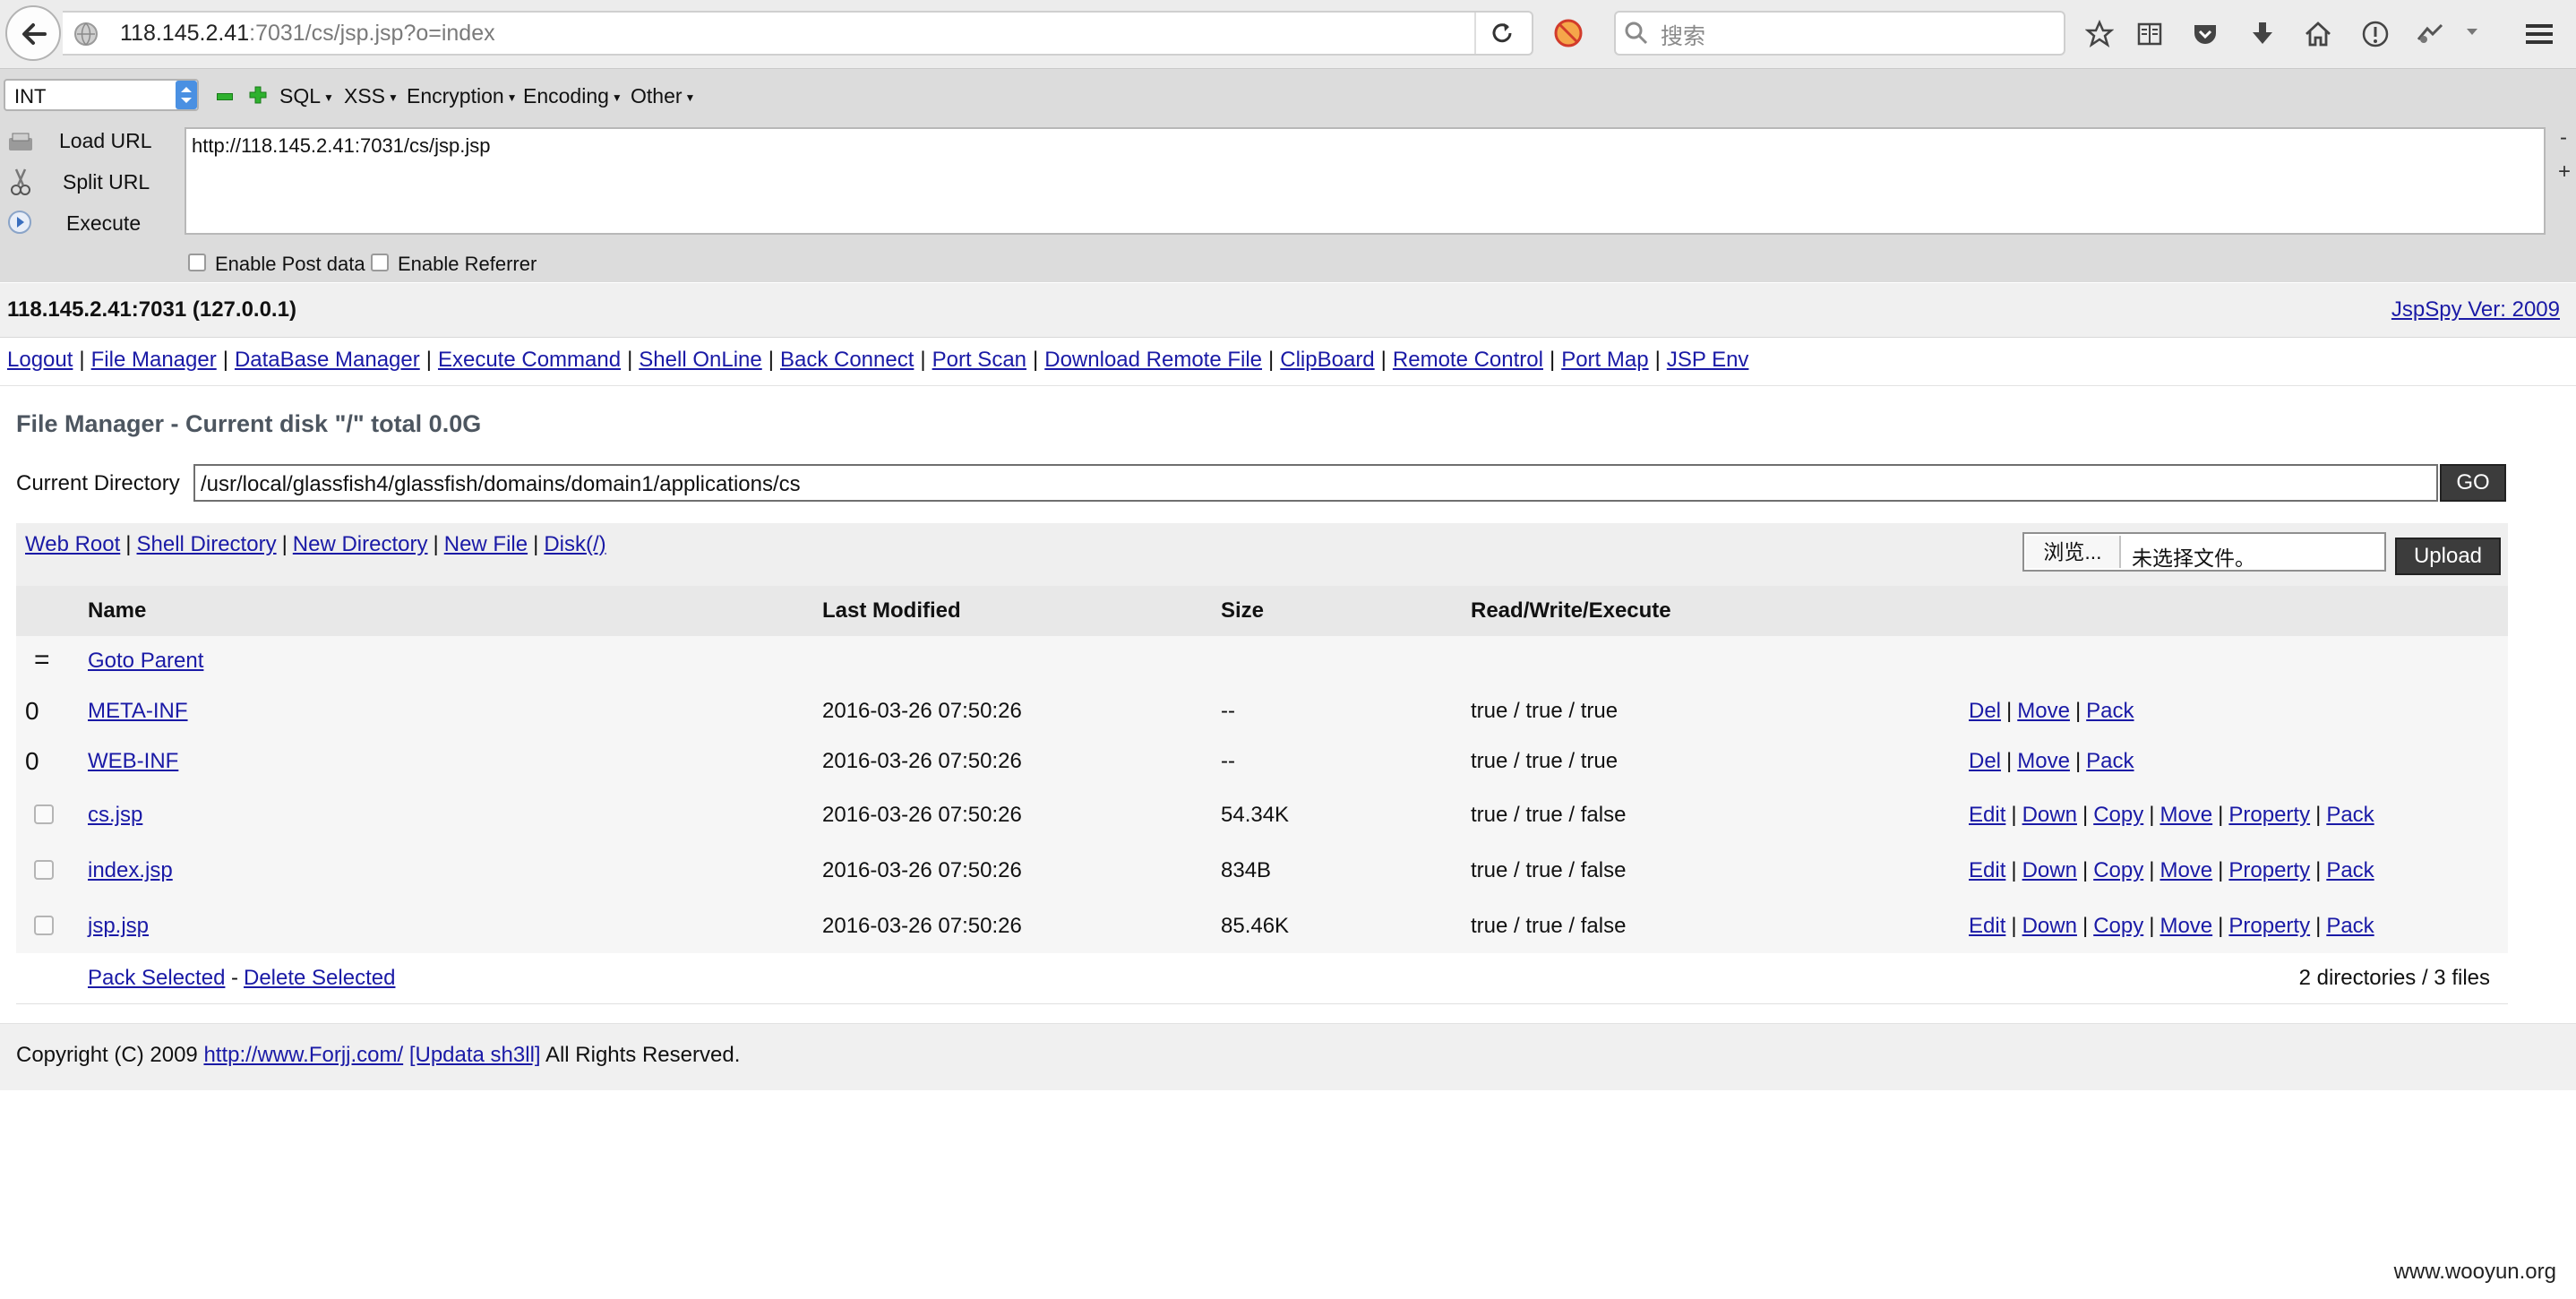  What do you see at coordinates (2539, 34) in the screenshot?
I see `hamburger-menu-icon` at bounding box center [2539, 34].